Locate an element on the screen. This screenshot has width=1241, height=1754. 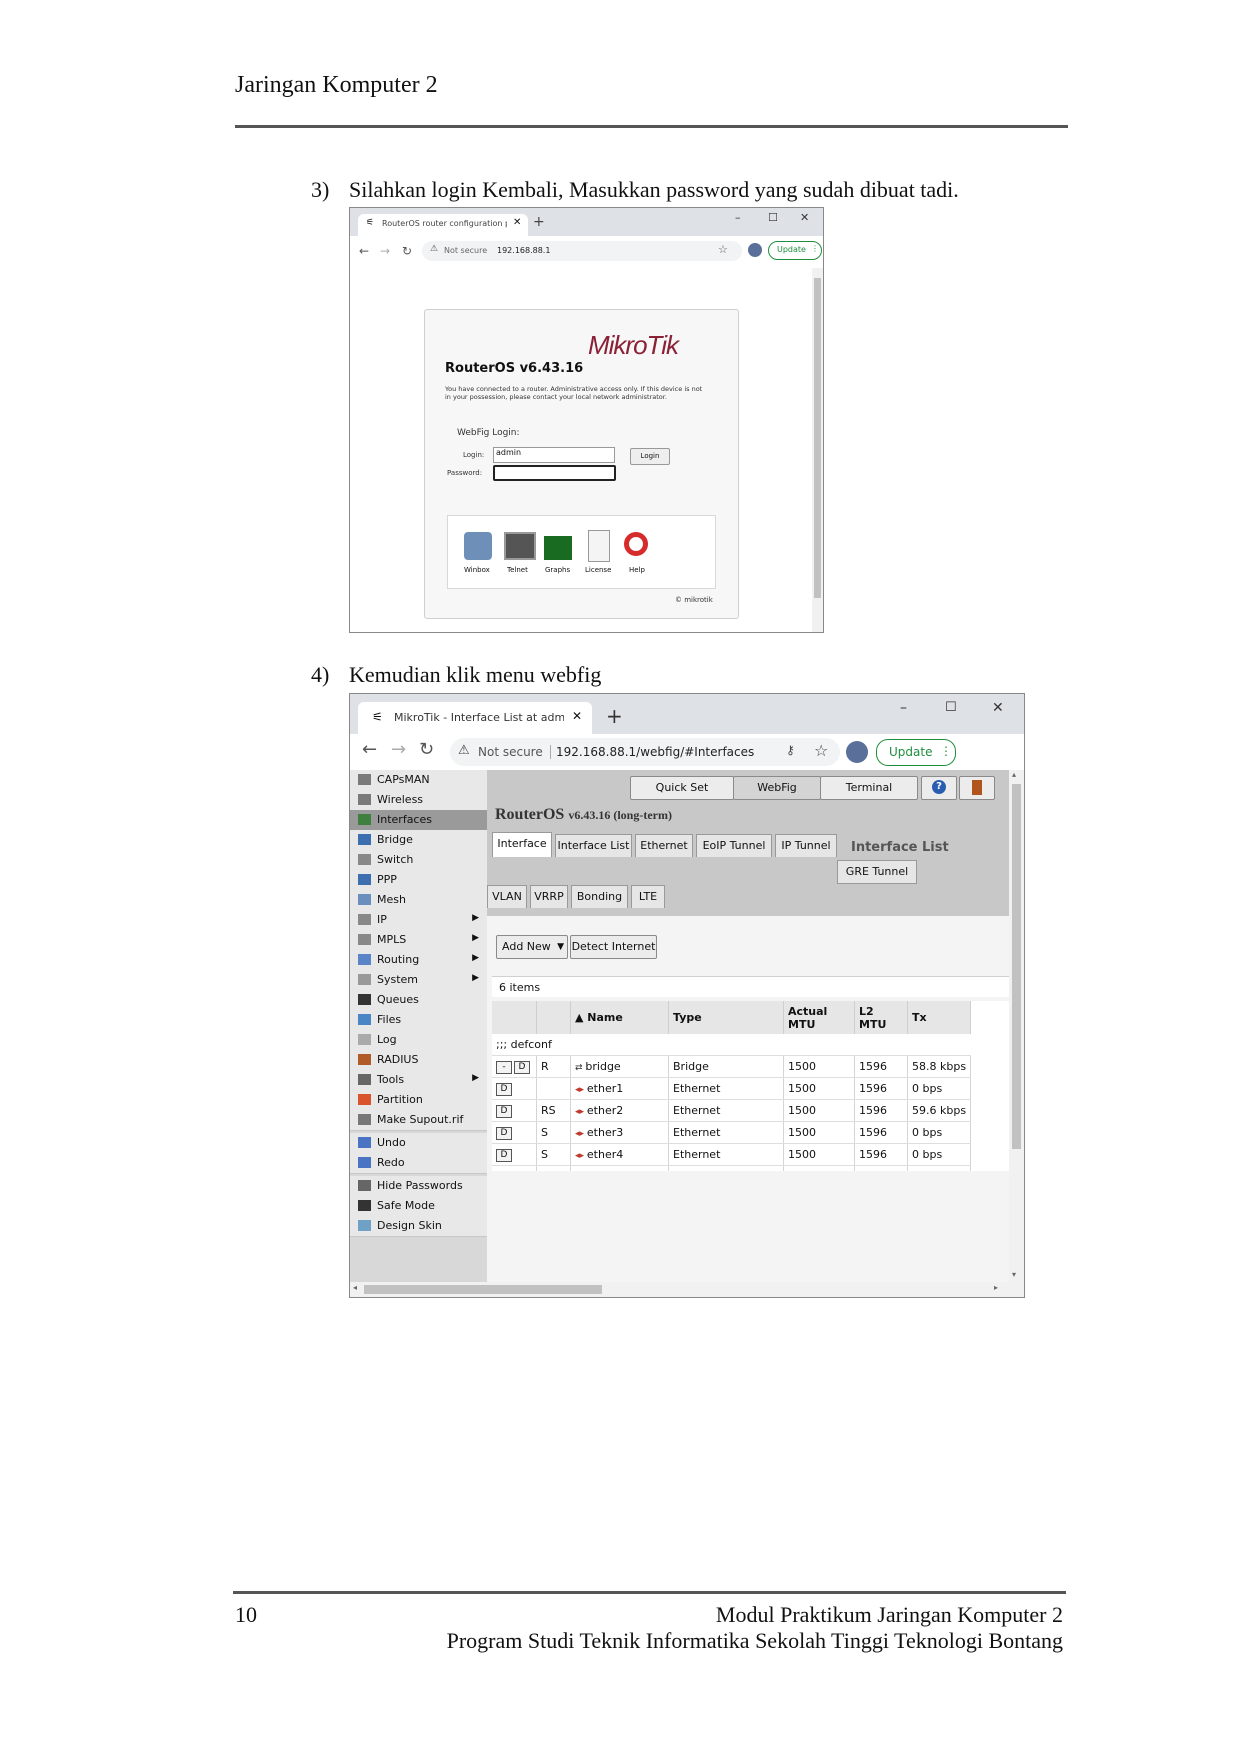
login-button: Login is located at coordinates (650, 456).